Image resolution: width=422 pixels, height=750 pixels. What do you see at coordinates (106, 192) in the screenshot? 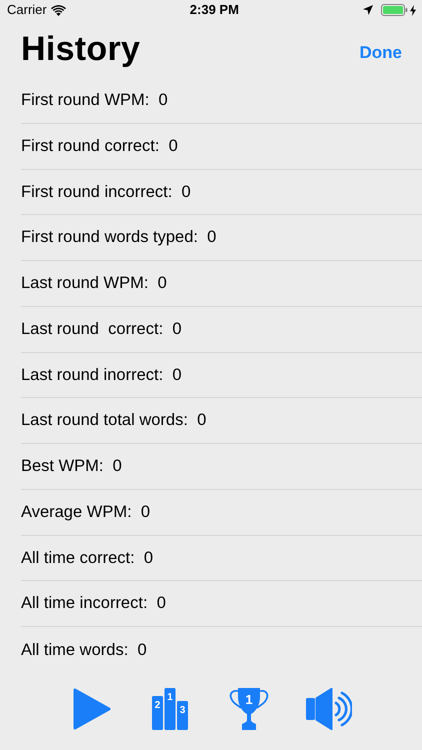
I see `stat-label: First round incorrect: 0` at bounding box center [106, 192].